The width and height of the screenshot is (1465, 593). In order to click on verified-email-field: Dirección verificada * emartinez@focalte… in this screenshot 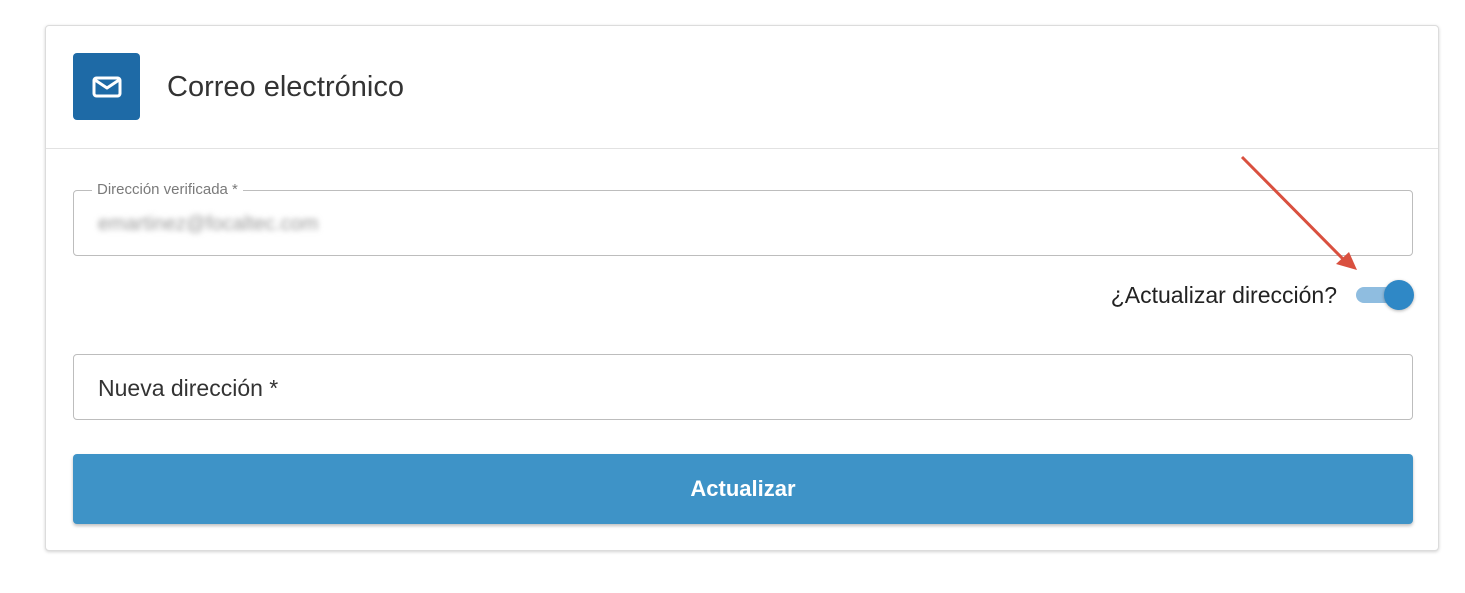, I will do `click(743, 218)`.